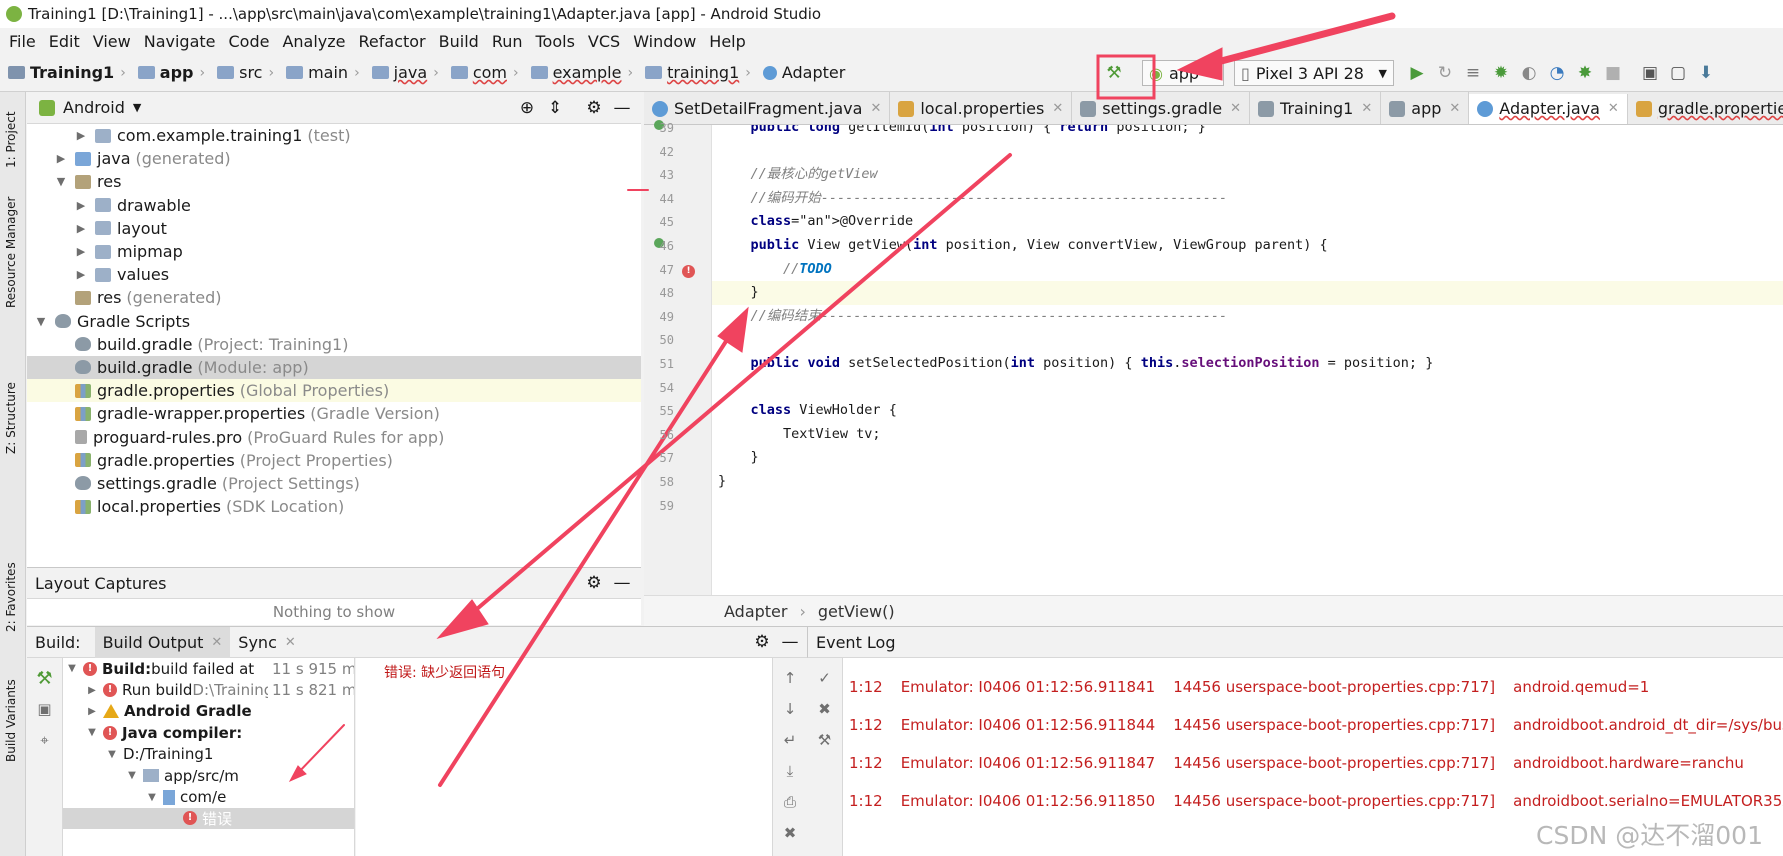 This screenshot has height=856, width=1783. I want to click on tree-node: ▶ values, so click(334, 274).